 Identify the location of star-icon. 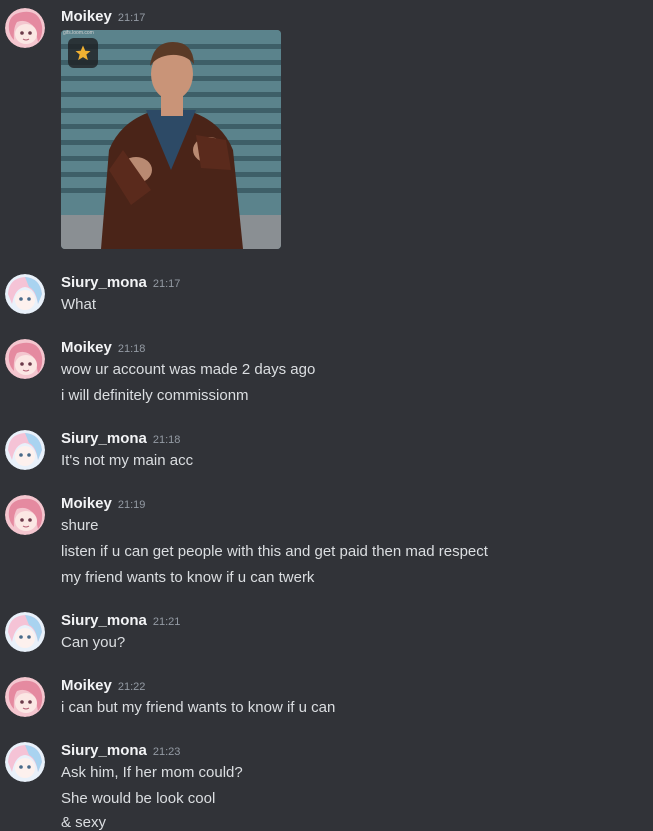
(83, 53).